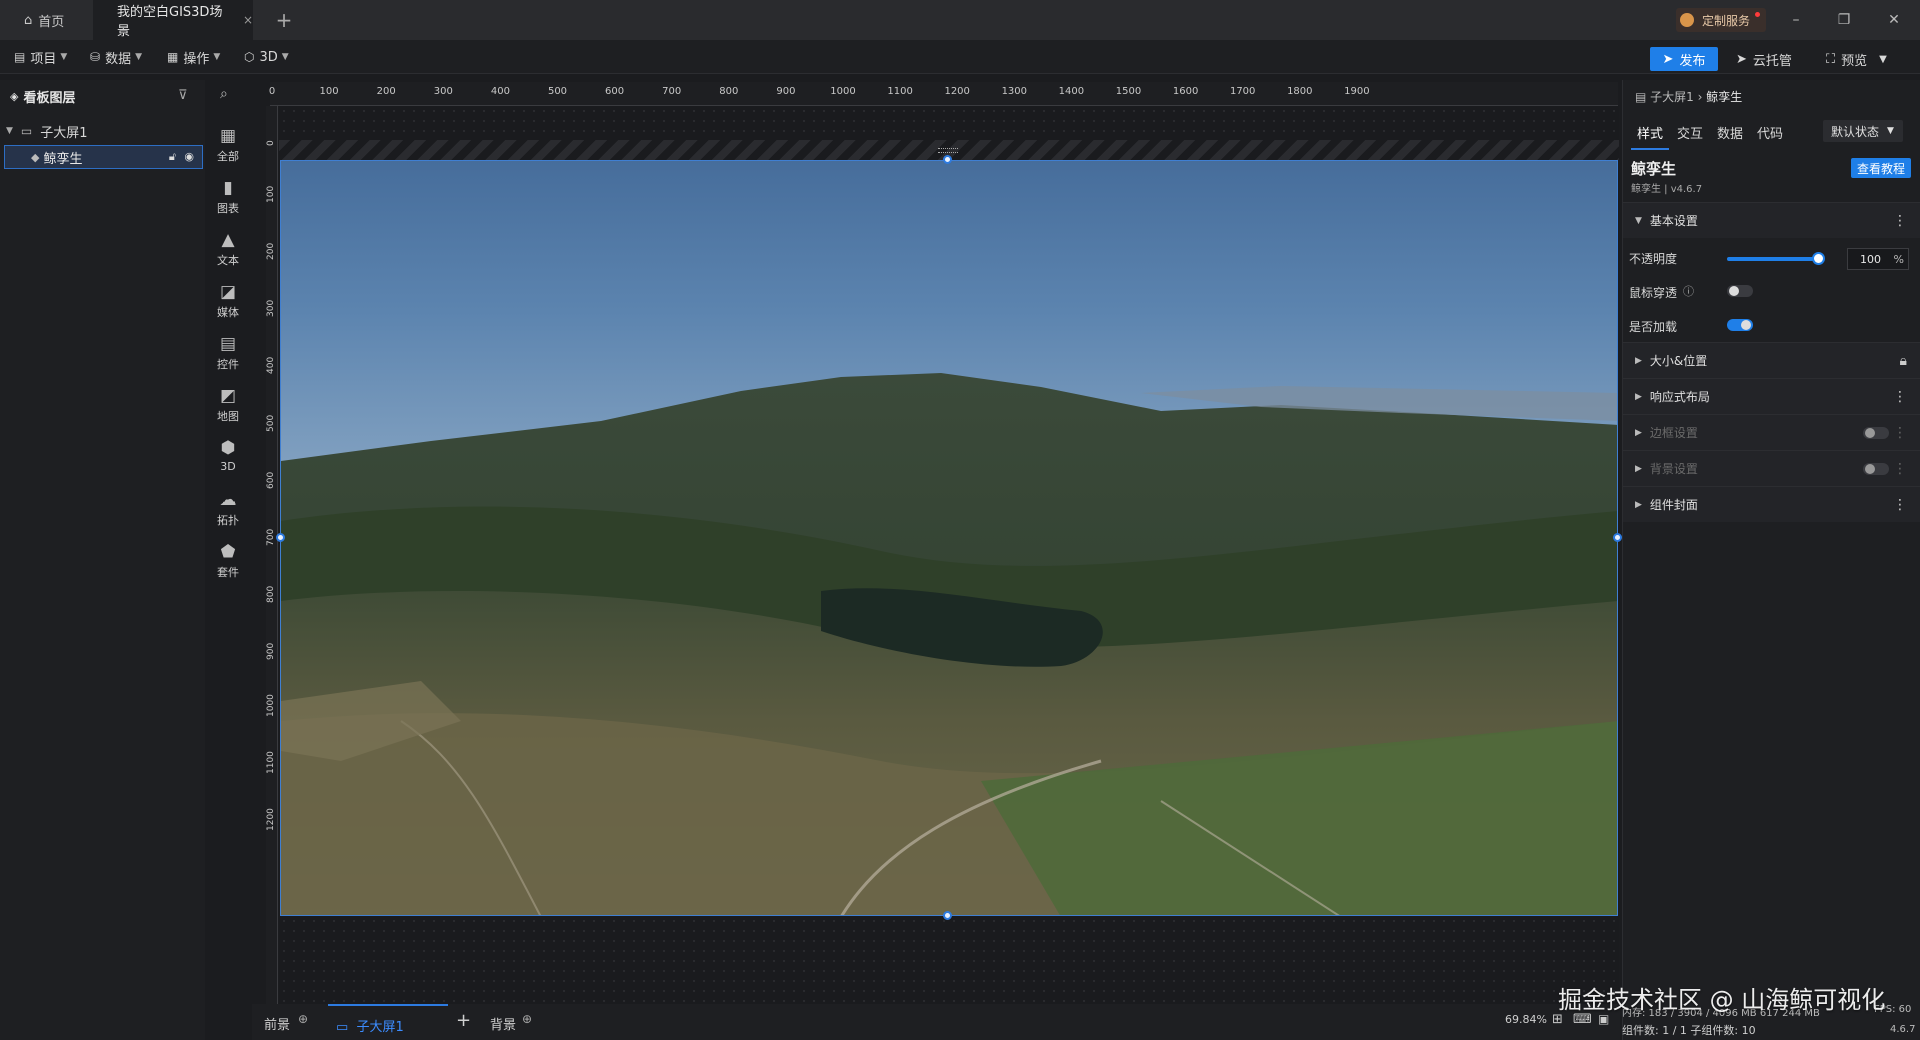 This screenshot has width=1920, height=1040. I want to click on breadcrumb: ▤ 子大屏1 › 鲸孪生, so click(1688, 96).